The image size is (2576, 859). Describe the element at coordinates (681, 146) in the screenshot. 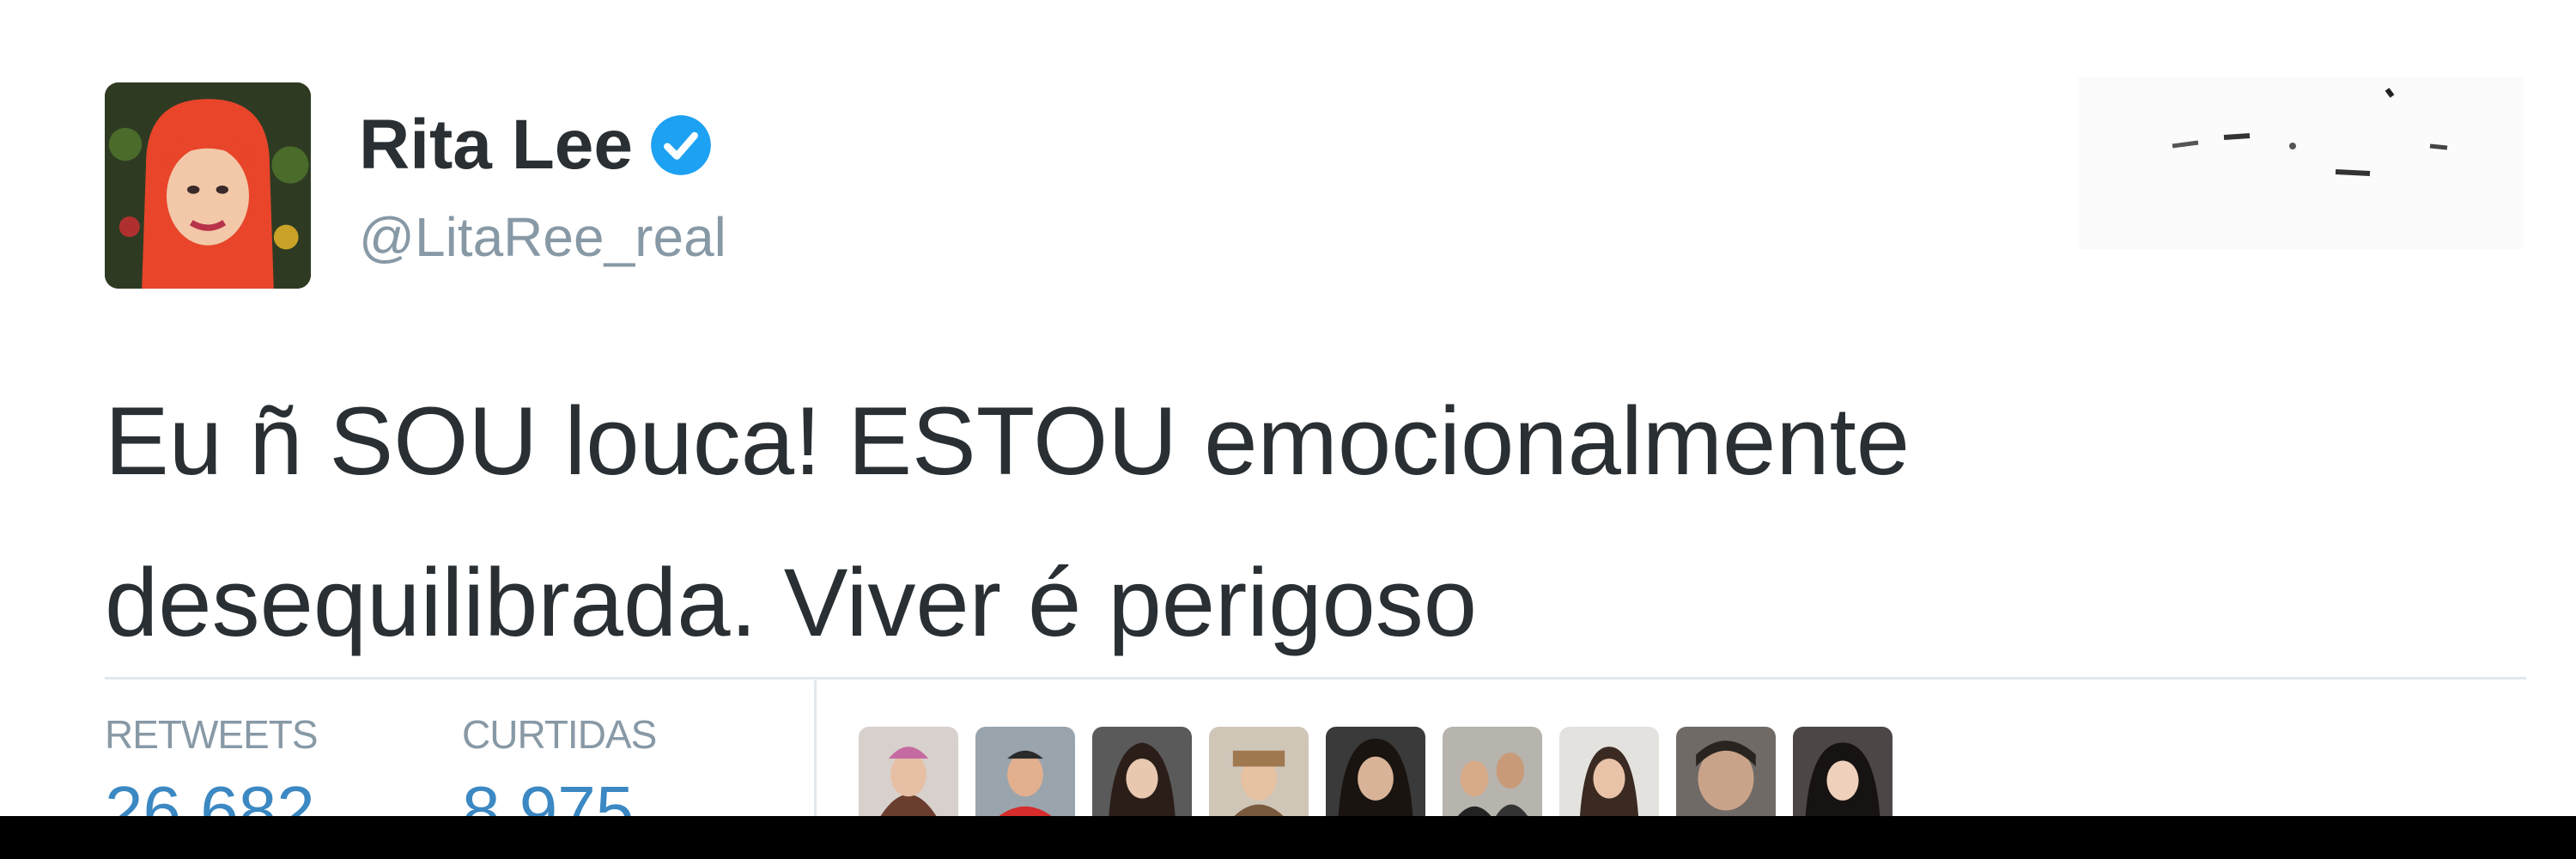

I see `verified-badge-icon` at that location.